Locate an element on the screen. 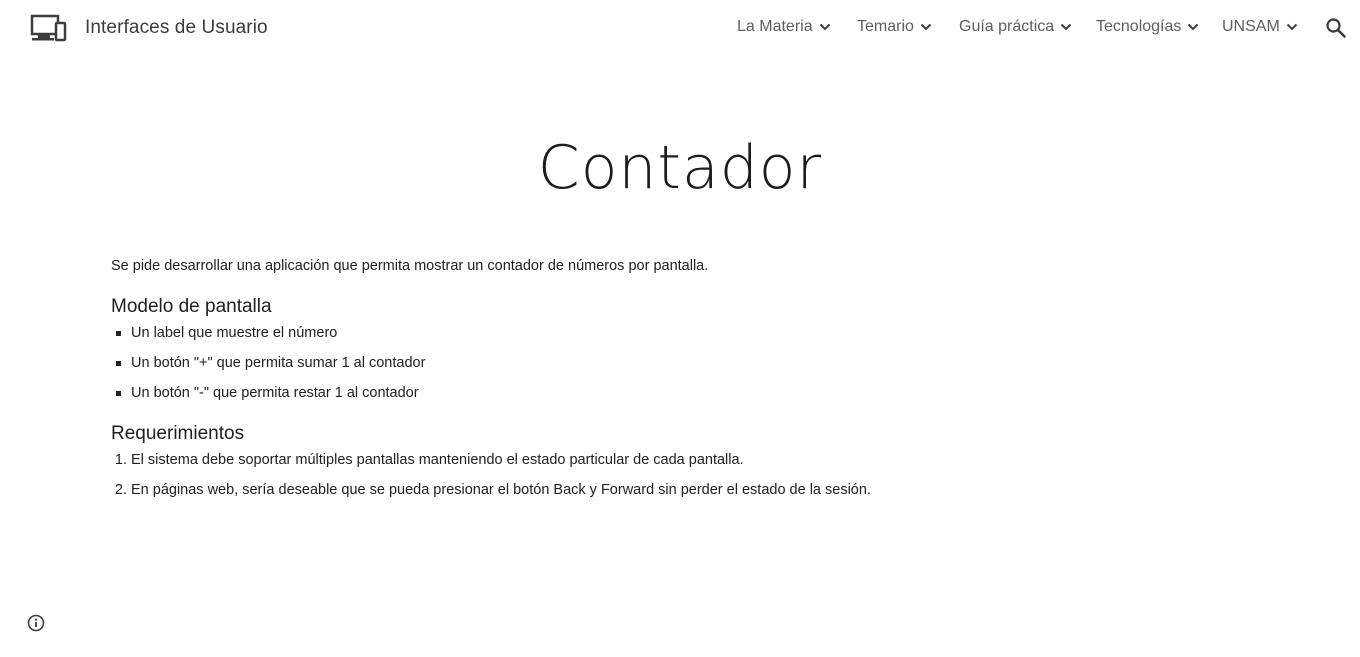 Image resolution: width=1360 pixels, height=657 pixels. list-item: Un label que muestre el número is located at coordinates (613, 333).